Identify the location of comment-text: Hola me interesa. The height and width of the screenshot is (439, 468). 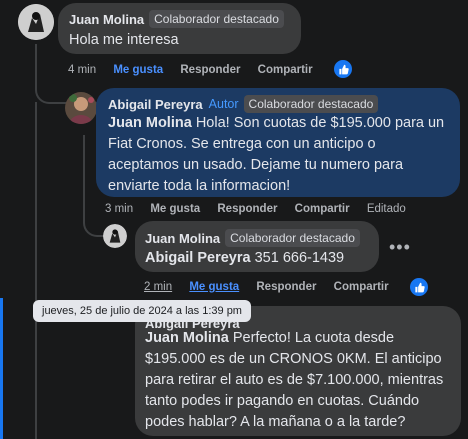
(124, 40).